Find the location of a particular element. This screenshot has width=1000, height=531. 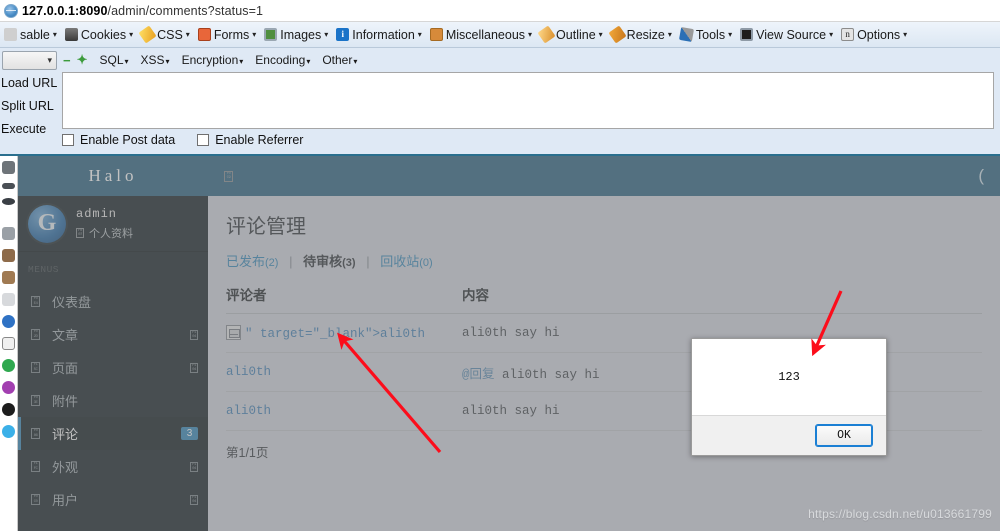

sidebar-item-dashboard: F0 E4 仪表盘 is located at coordinates (113, 301).